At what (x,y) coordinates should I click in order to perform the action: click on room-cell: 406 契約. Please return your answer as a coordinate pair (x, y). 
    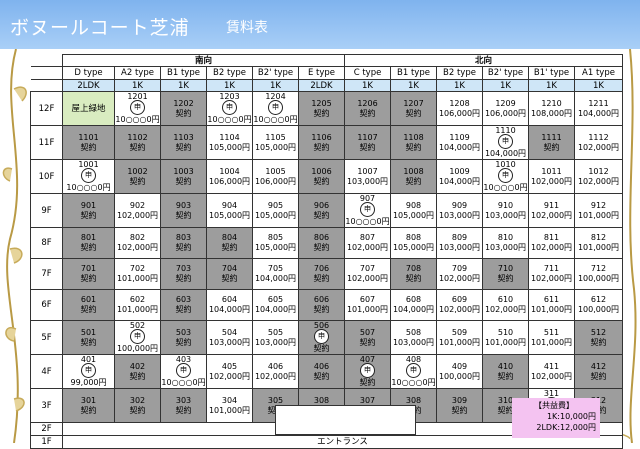
    Looking at the image, I should click on (321, 371).